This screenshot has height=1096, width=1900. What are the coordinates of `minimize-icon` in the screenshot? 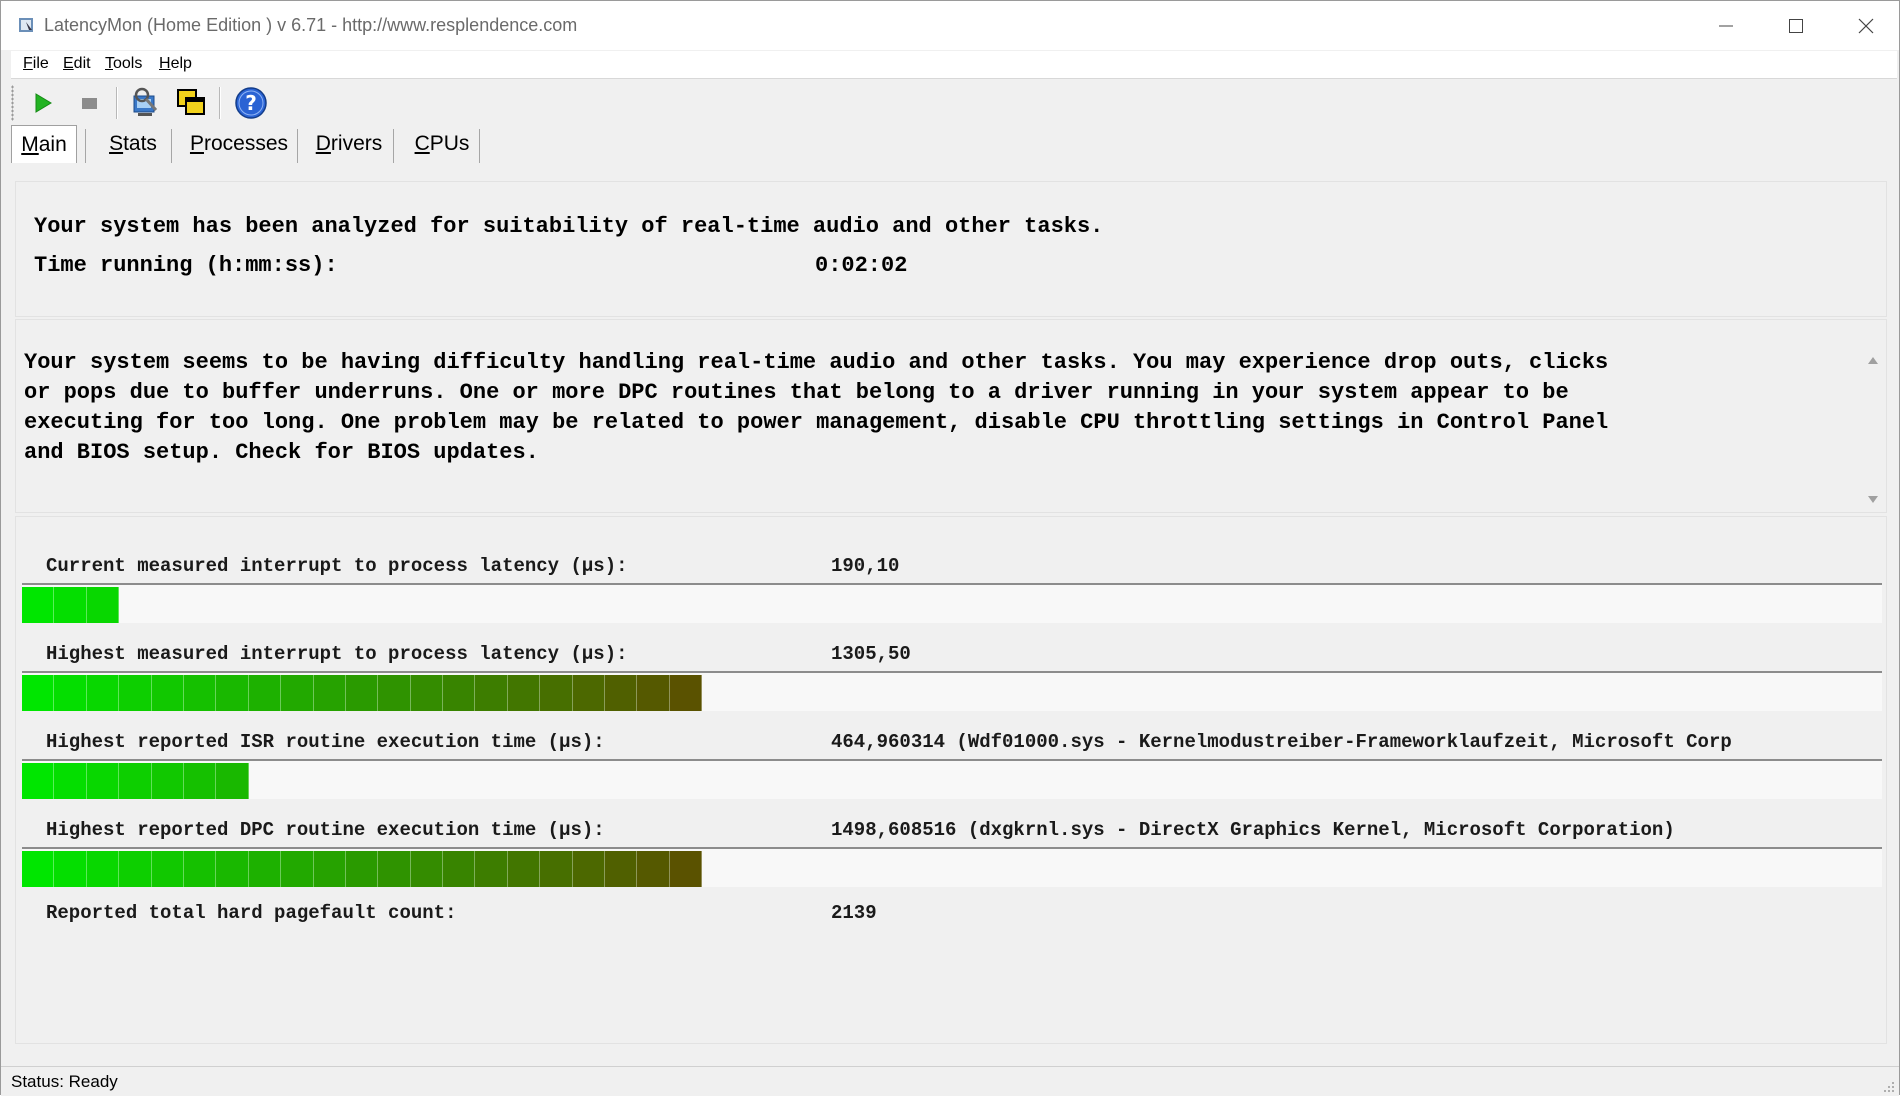 It's located at (1726, 25).